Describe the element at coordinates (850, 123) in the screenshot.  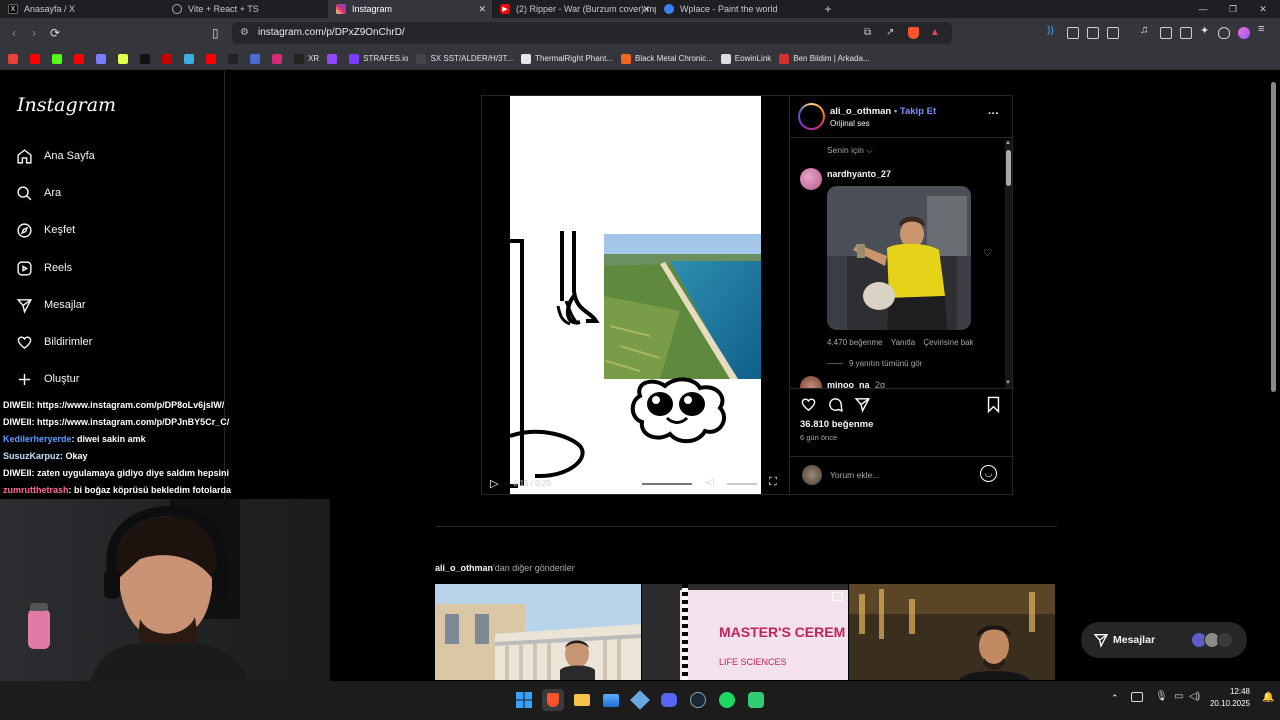
I see `audio-label: Orijinal ses` at that location.